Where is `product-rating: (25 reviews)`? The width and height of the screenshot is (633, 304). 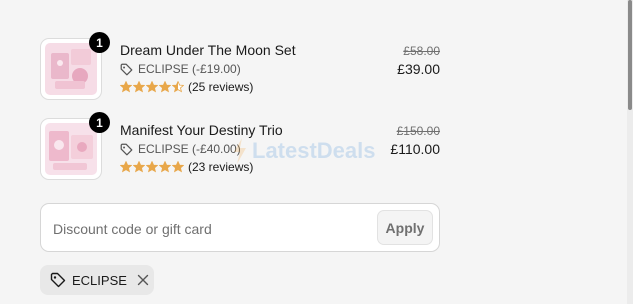 product-rating: (25 reviews) is located at coordinates (207, 87).